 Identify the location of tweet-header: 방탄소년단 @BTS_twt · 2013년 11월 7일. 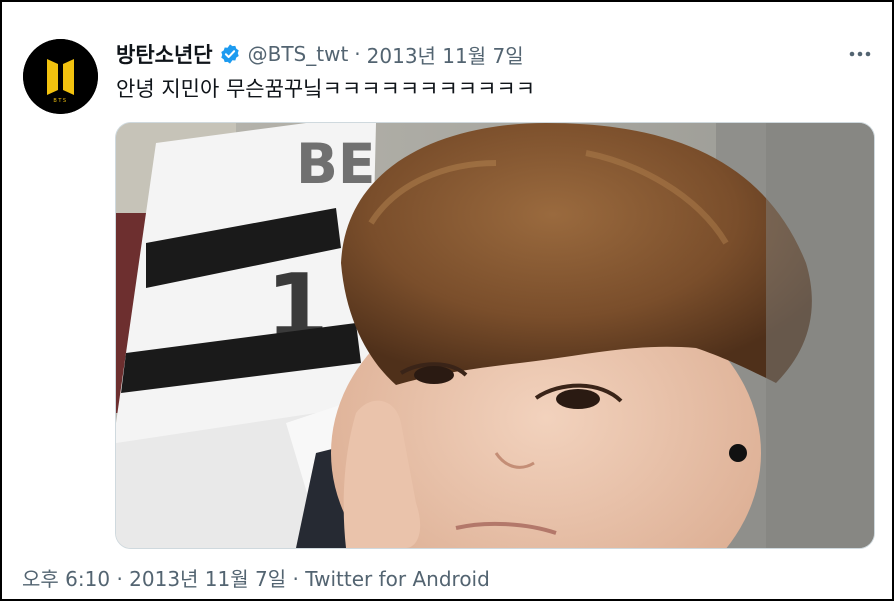
(320, 54).